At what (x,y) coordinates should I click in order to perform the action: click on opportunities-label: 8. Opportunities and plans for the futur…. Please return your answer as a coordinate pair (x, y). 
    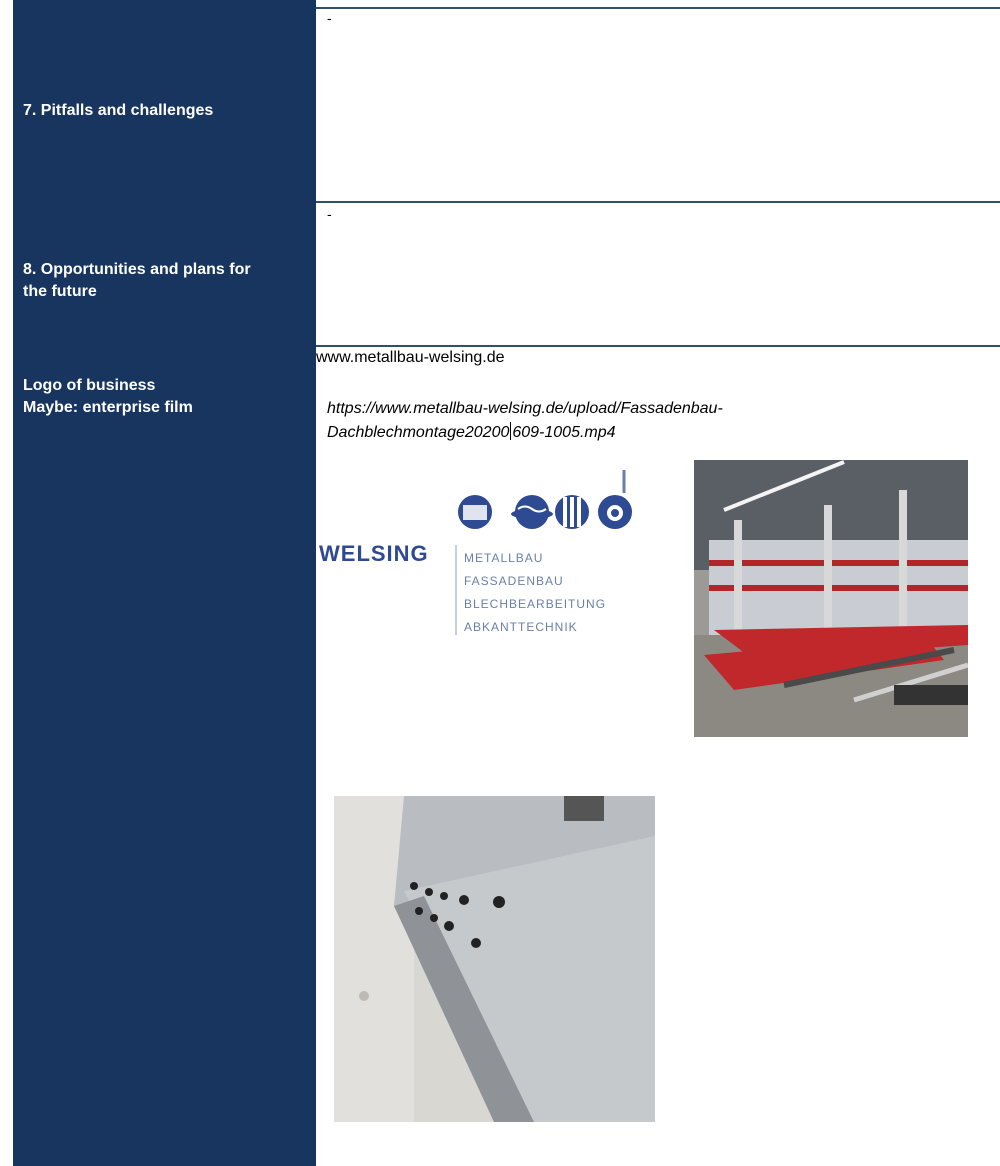
    Looking at the image, I should click on (137, 281).